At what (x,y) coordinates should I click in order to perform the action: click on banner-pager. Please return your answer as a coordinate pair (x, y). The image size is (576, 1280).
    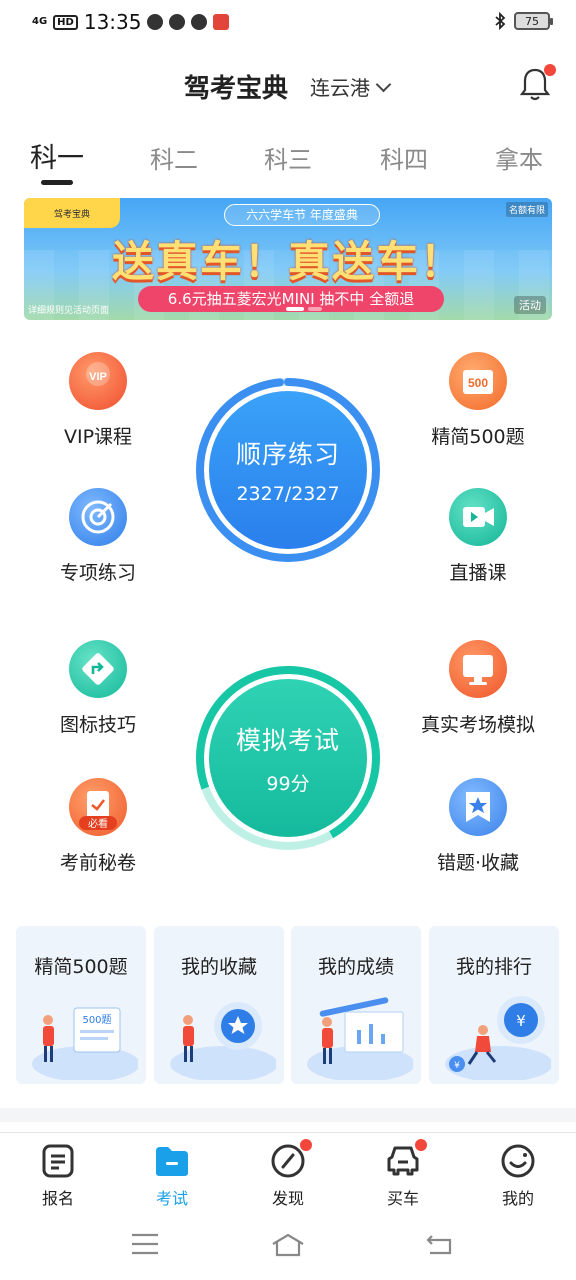
    Looking at the image, I should click on (304, 309).